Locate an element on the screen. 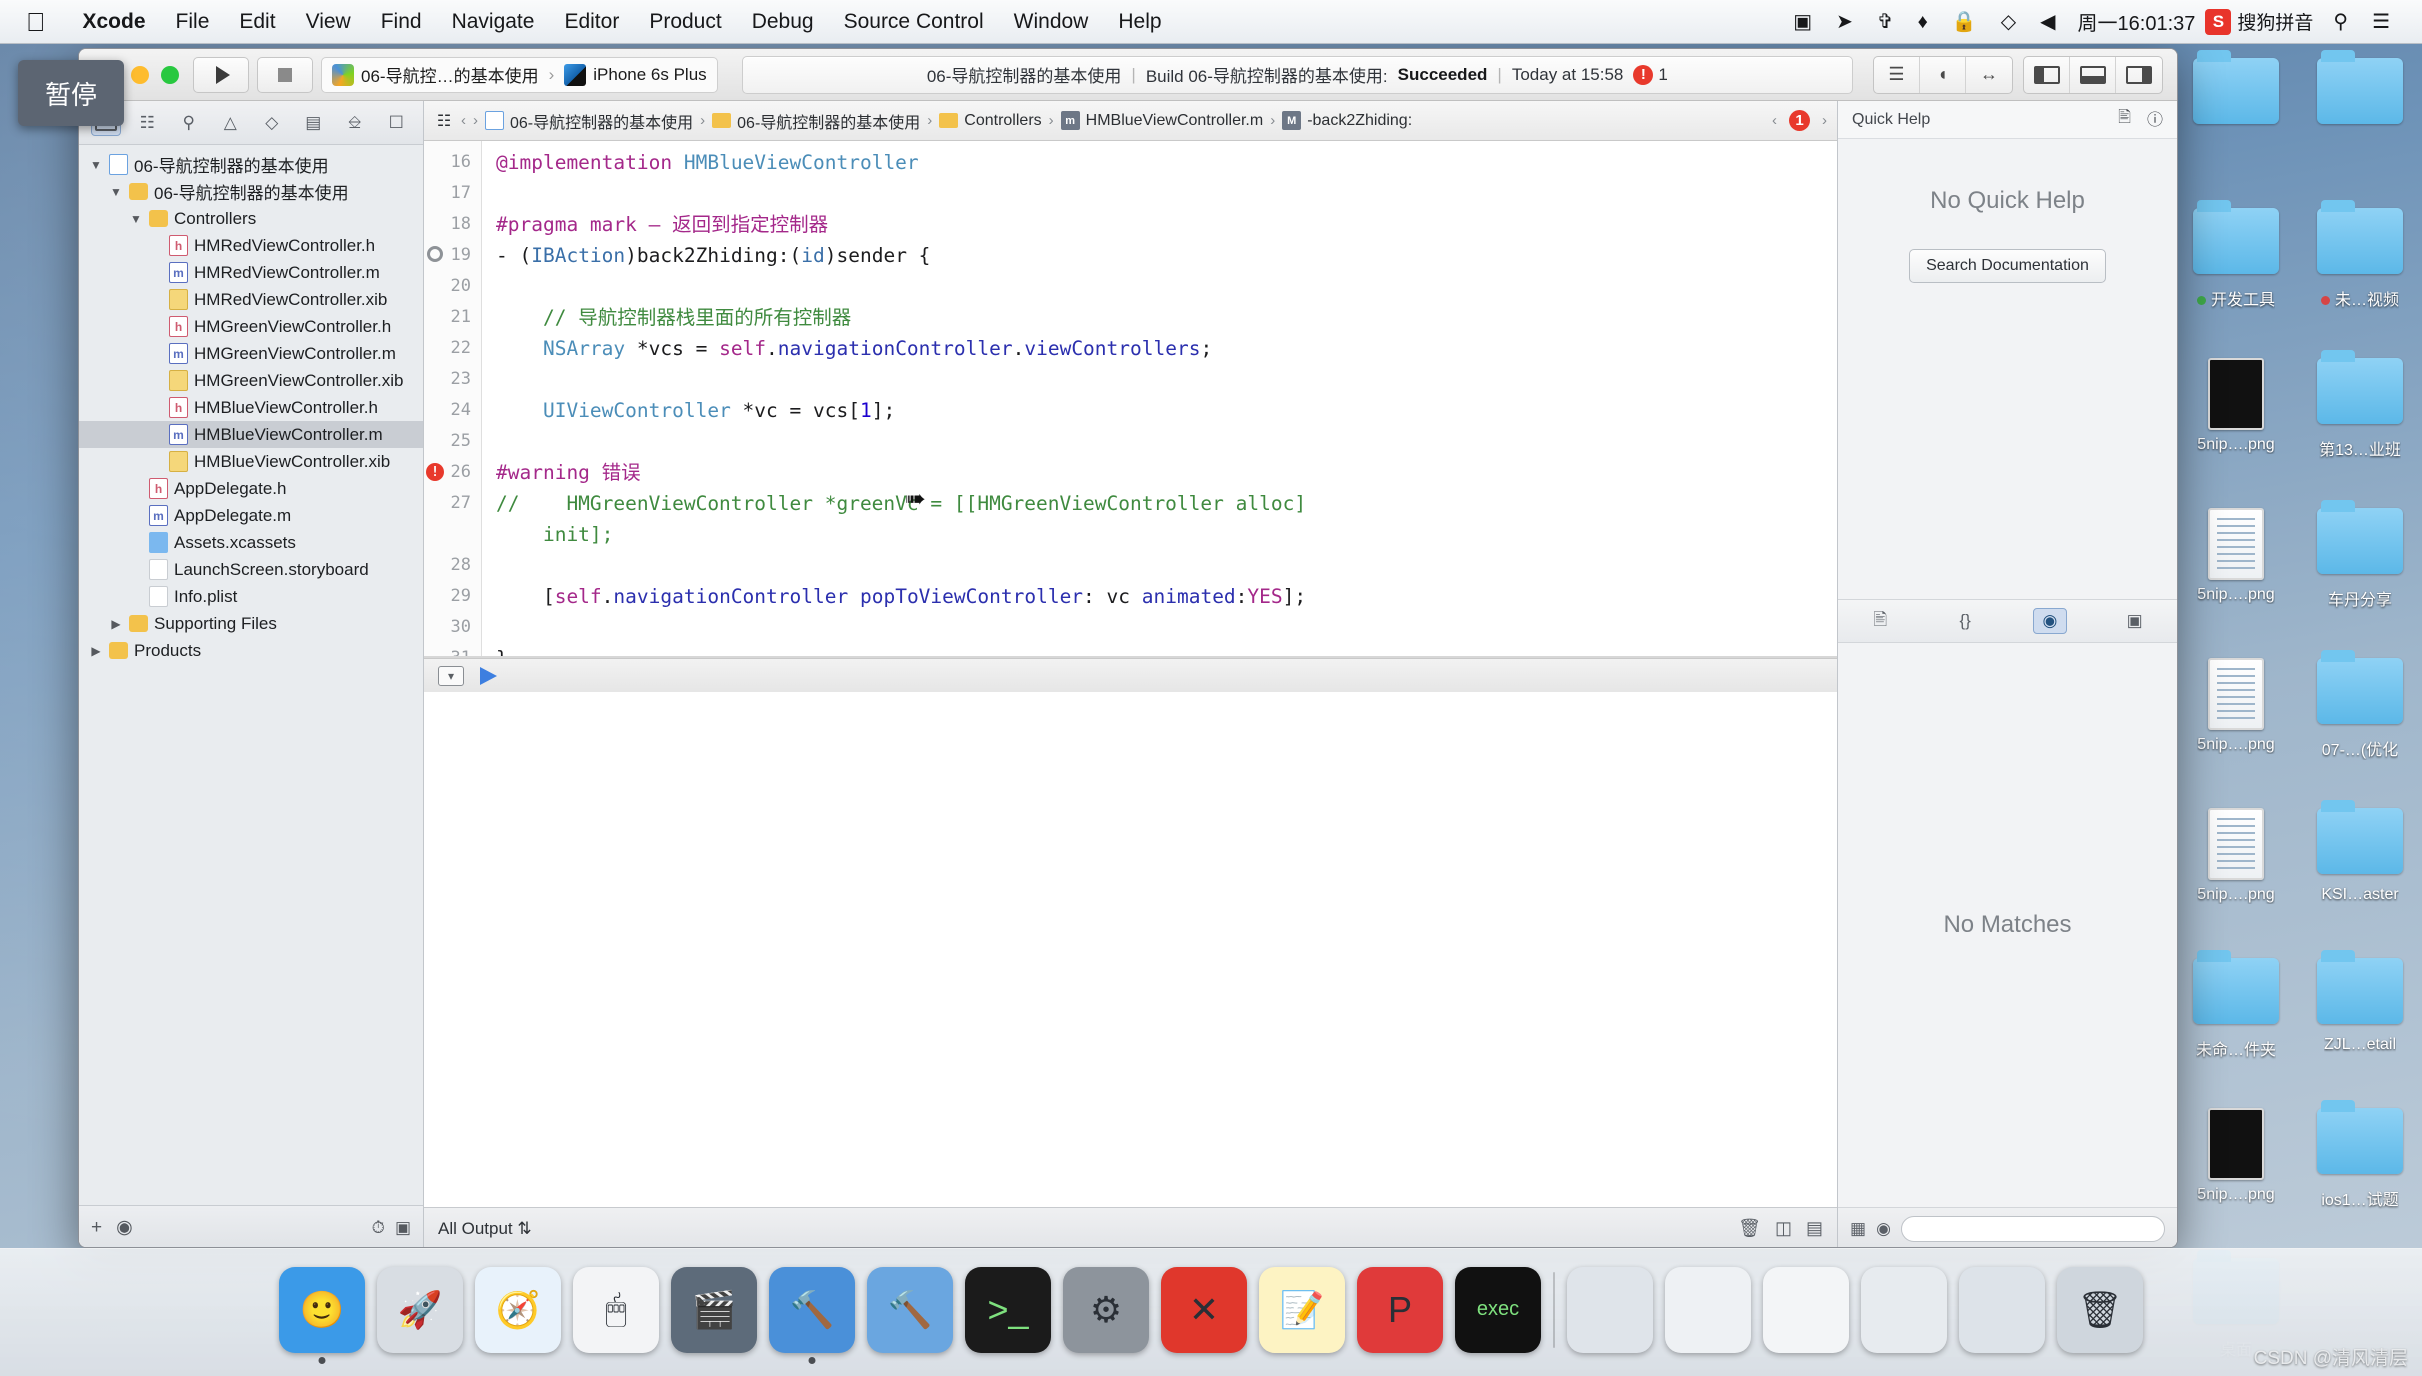 The height and width of the screenshot is (1376, 2422). version-editor-button: ↔ is located at coordinates (1989, 75).